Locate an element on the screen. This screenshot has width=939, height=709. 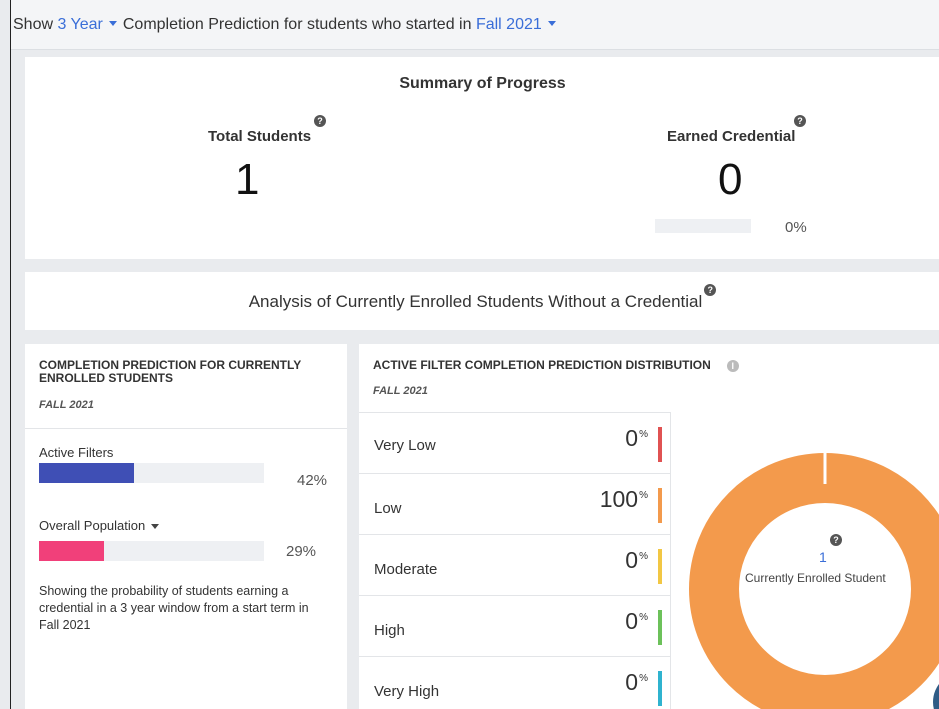
active-filters-percent: 42% is located at coordinates (312, 480).